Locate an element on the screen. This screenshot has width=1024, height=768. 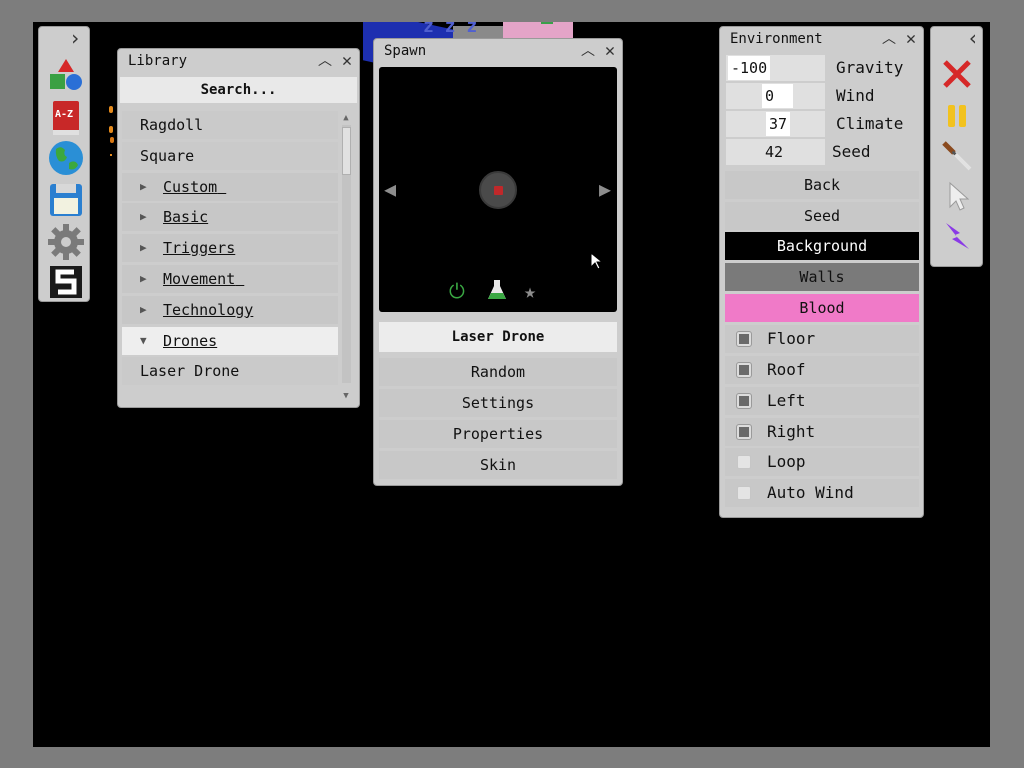
climate-input: 37 is located at coordinates (775, 124).